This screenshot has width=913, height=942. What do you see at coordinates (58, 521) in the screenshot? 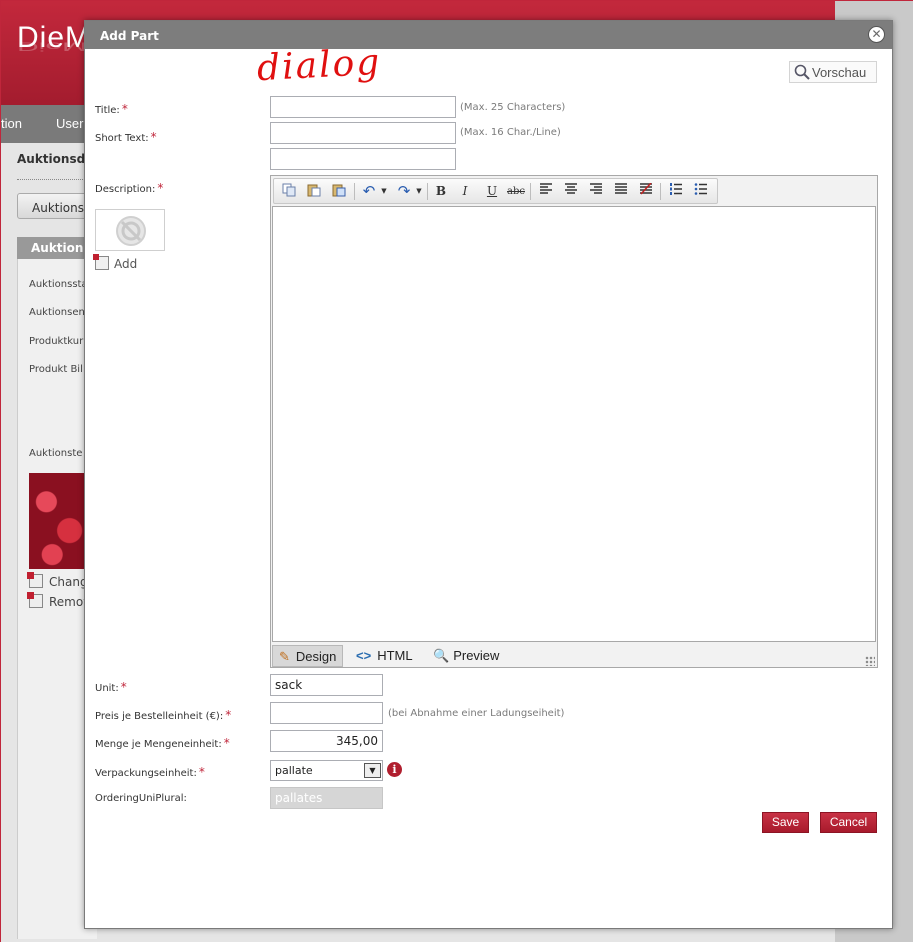
I see `product-image` at bounding box center [58, 521].